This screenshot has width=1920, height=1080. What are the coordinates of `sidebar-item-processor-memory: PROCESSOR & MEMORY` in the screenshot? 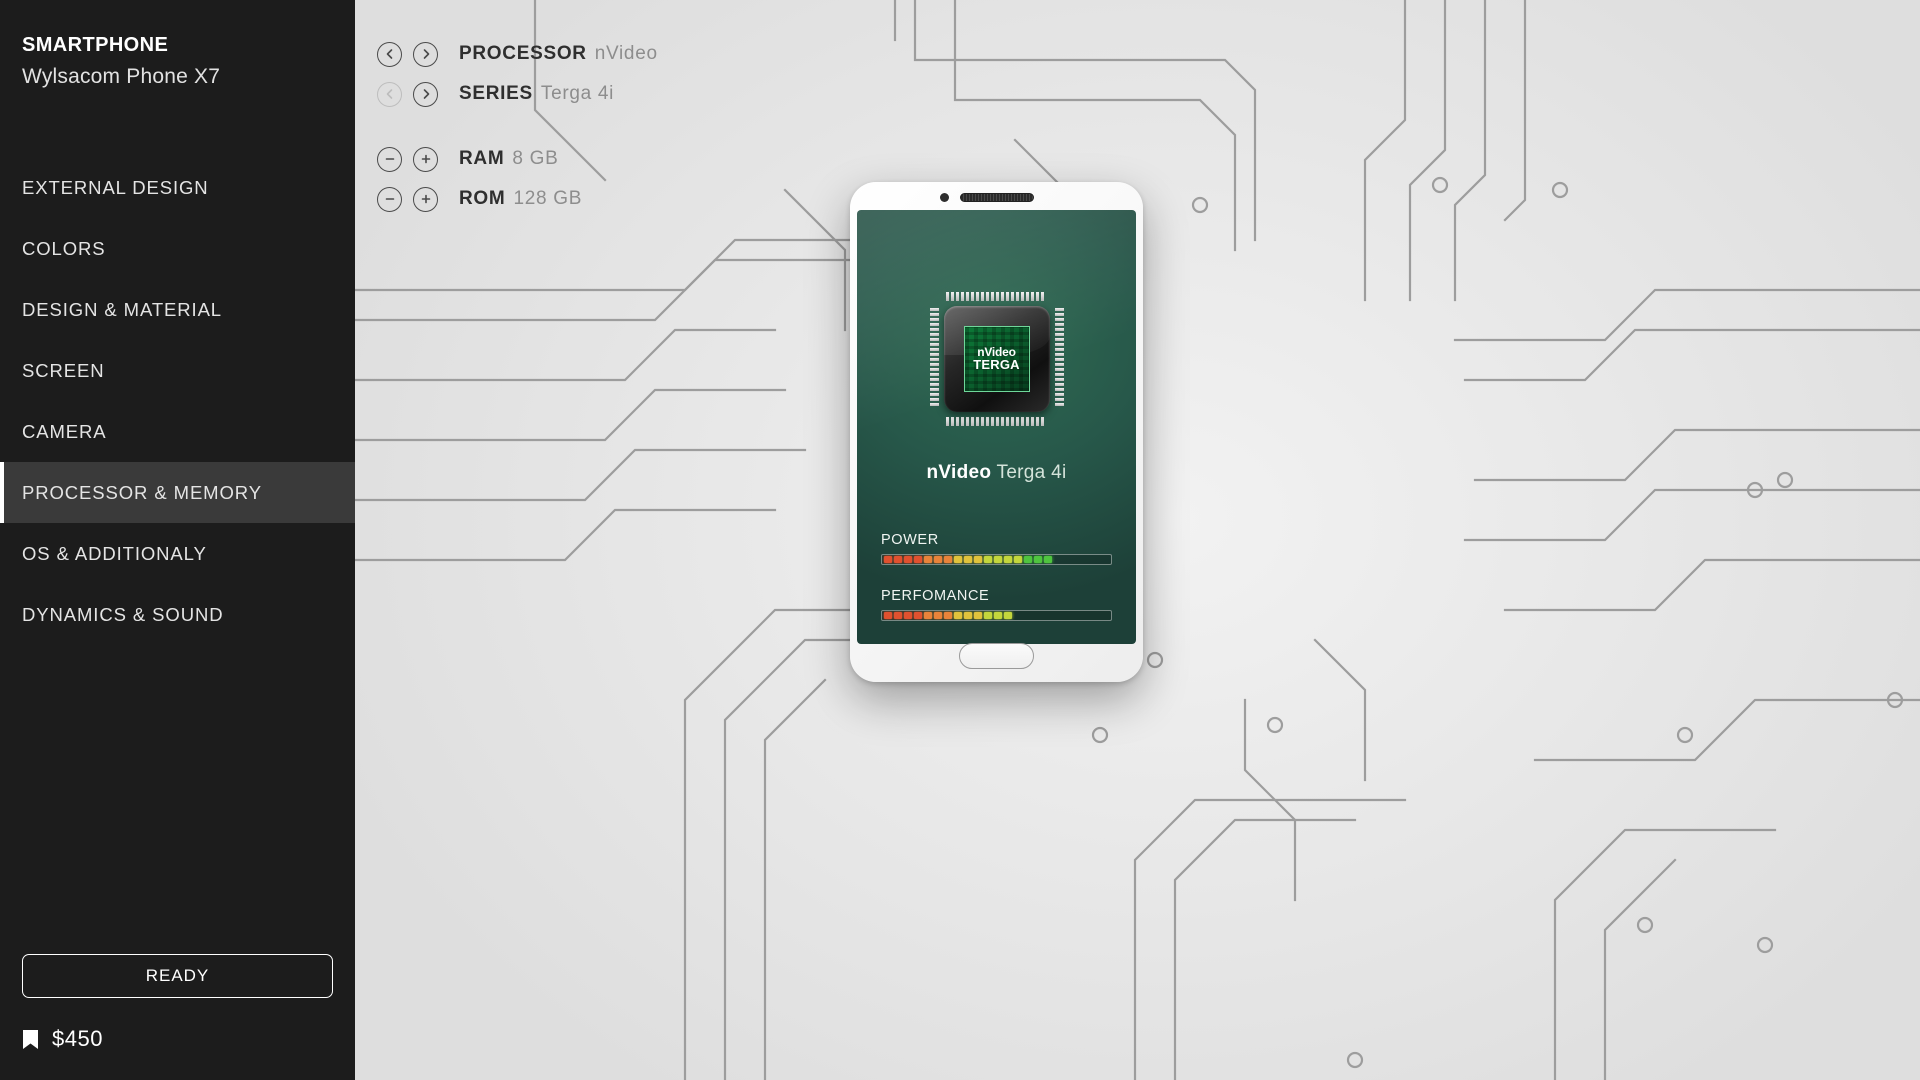 It's located at (177, 492).